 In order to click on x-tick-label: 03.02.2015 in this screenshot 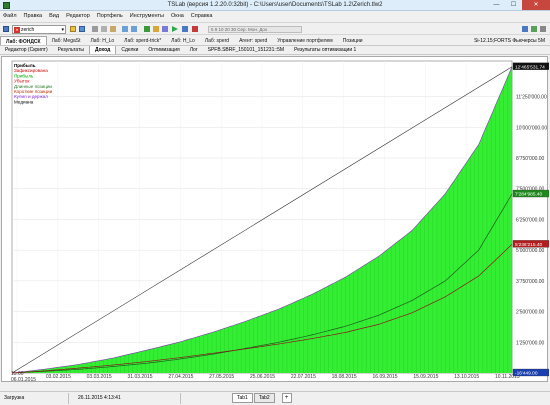, I will do `click(58, 377)`.